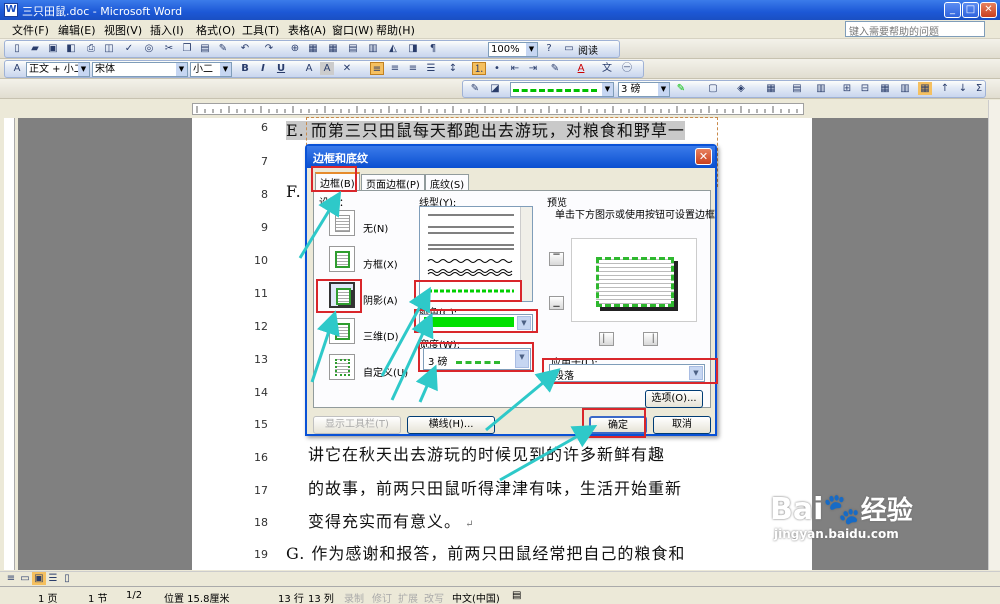  I want to click on status-ovr: 改写, so click(434, 597).